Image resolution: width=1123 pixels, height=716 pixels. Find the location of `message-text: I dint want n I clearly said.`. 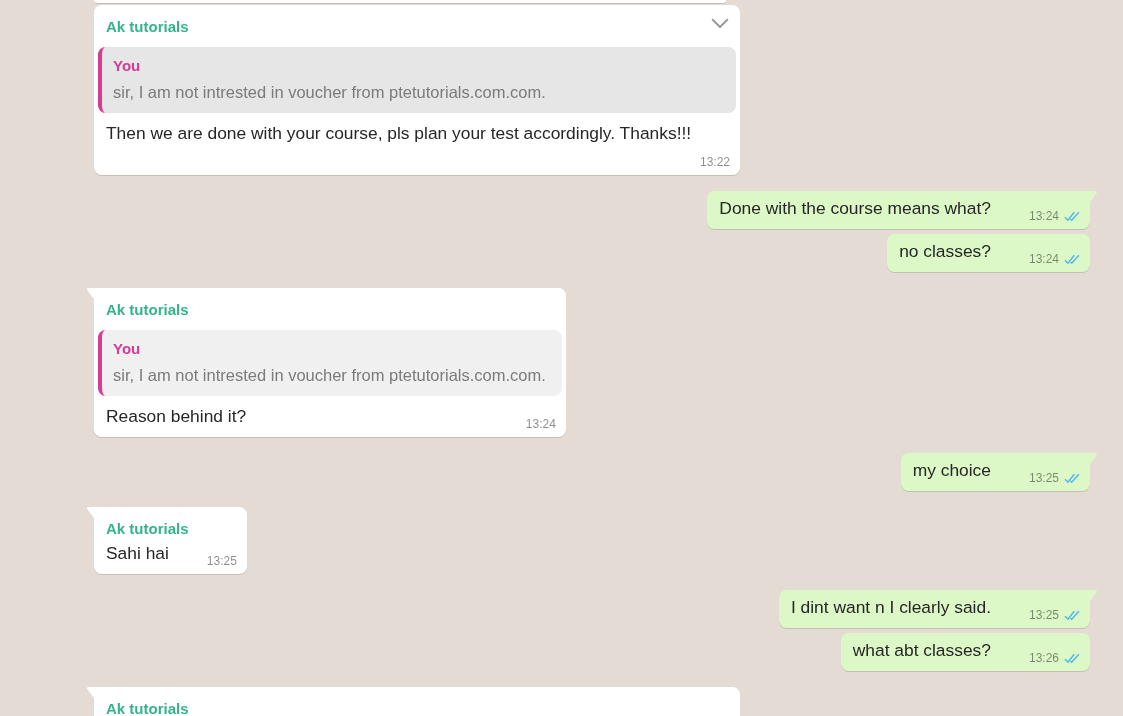

message-text: I dint want n I clearly said. is located at coordinates (890, 607).